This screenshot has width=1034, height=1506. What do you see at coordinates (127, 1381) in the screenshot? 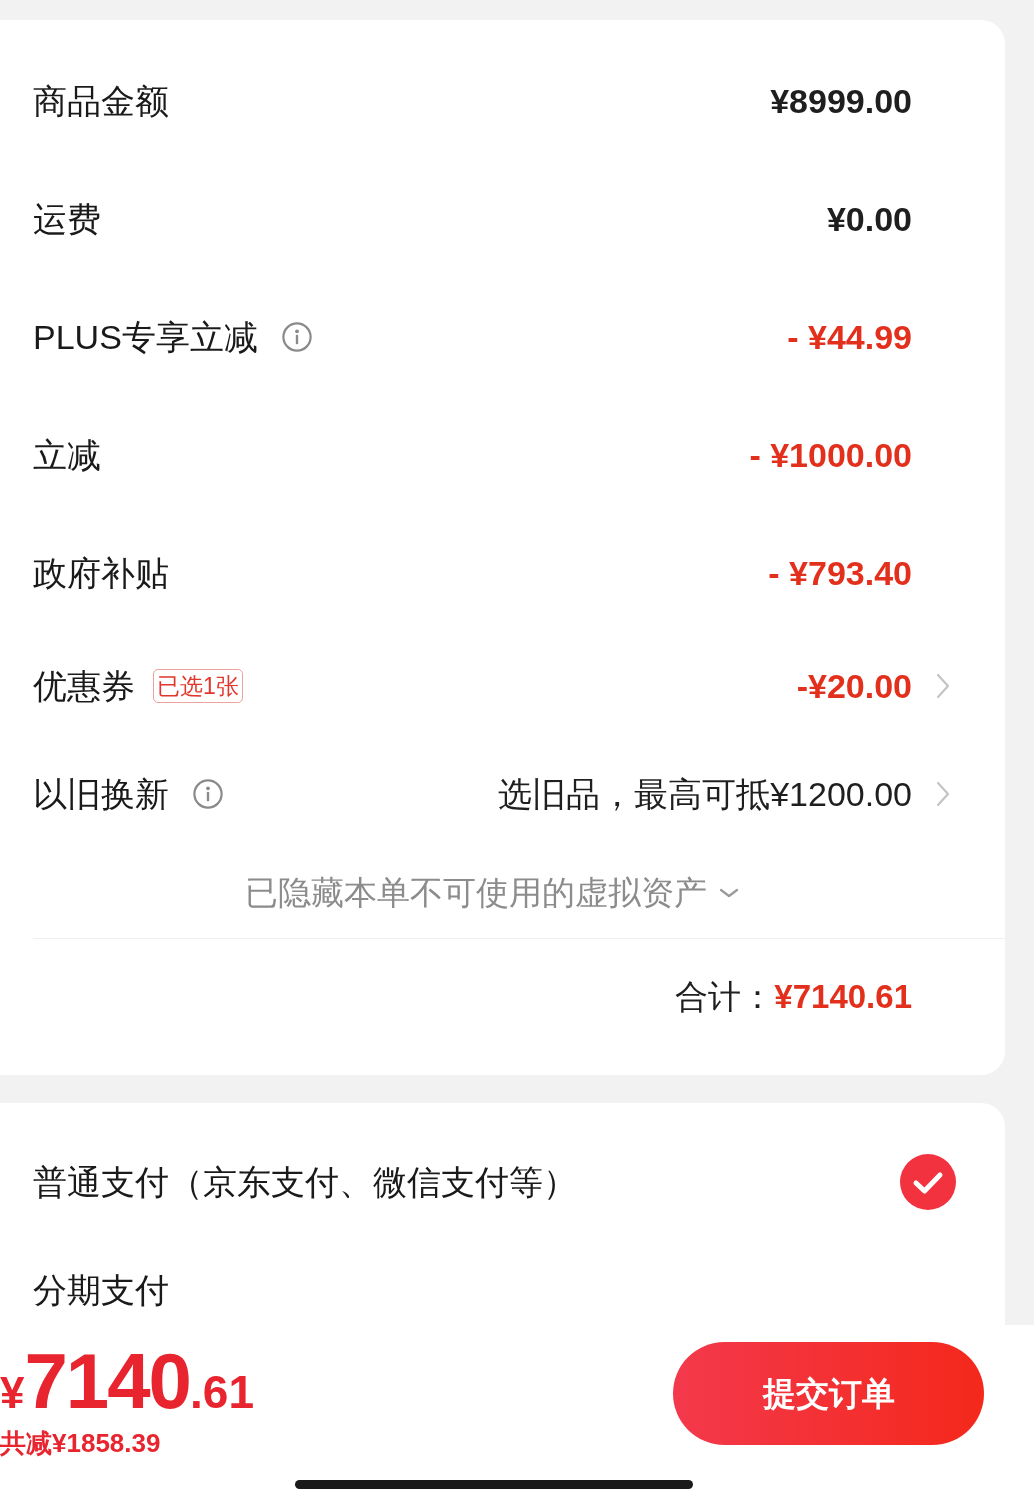
I see `total-price: ¥7140.61` at bounding box center [127, 1381].